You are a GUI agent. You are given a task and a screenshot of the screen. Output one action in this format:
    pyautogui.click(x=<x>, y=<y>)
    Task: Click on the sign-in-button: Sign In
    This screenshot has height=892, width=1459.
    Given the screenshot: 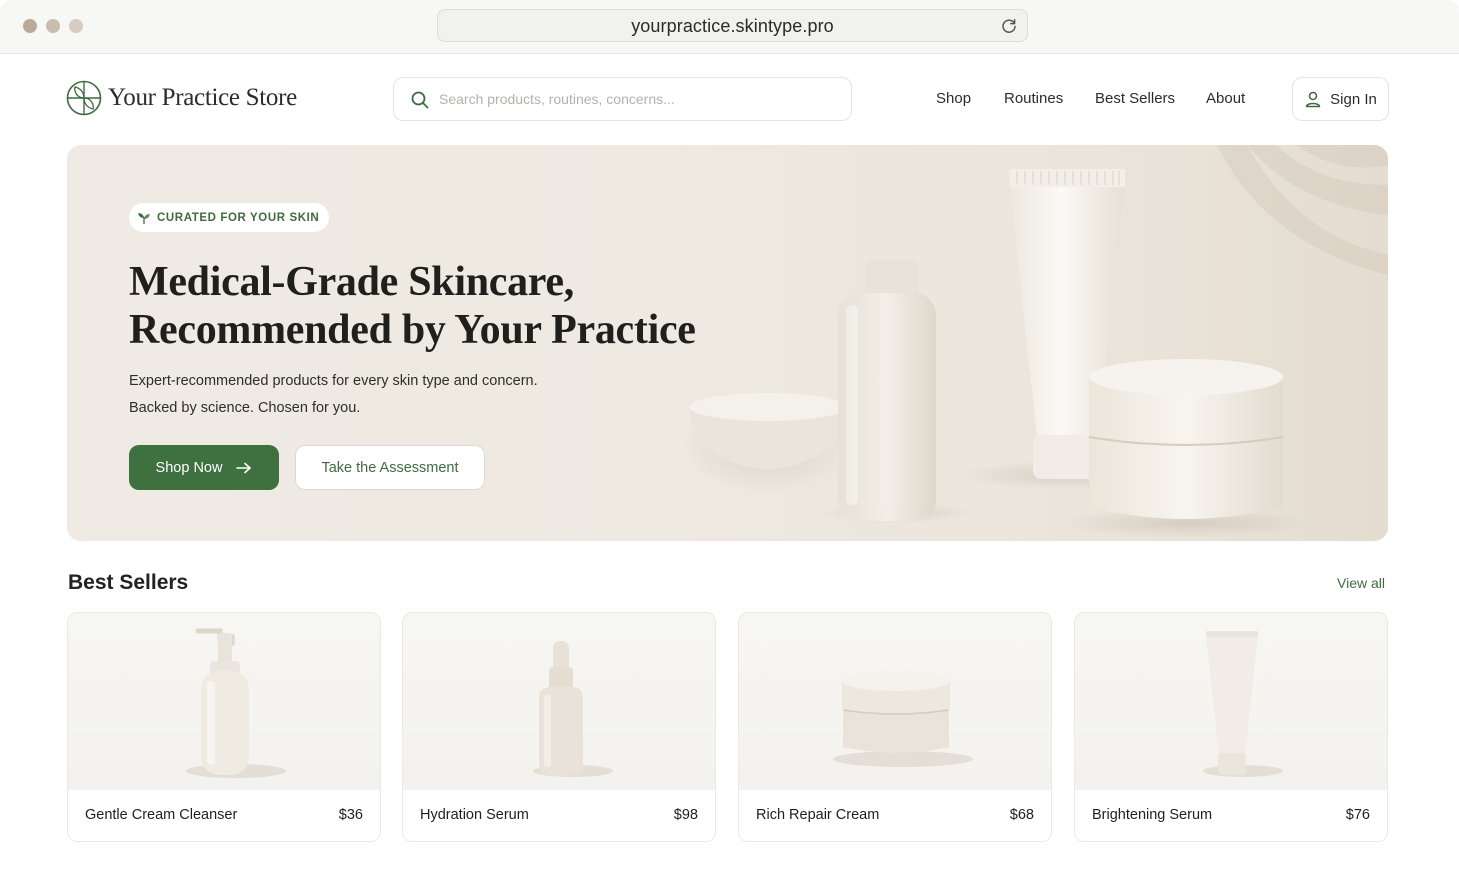 What is the action you would take?
    pyautogui.click(x=1340, y=99)
    